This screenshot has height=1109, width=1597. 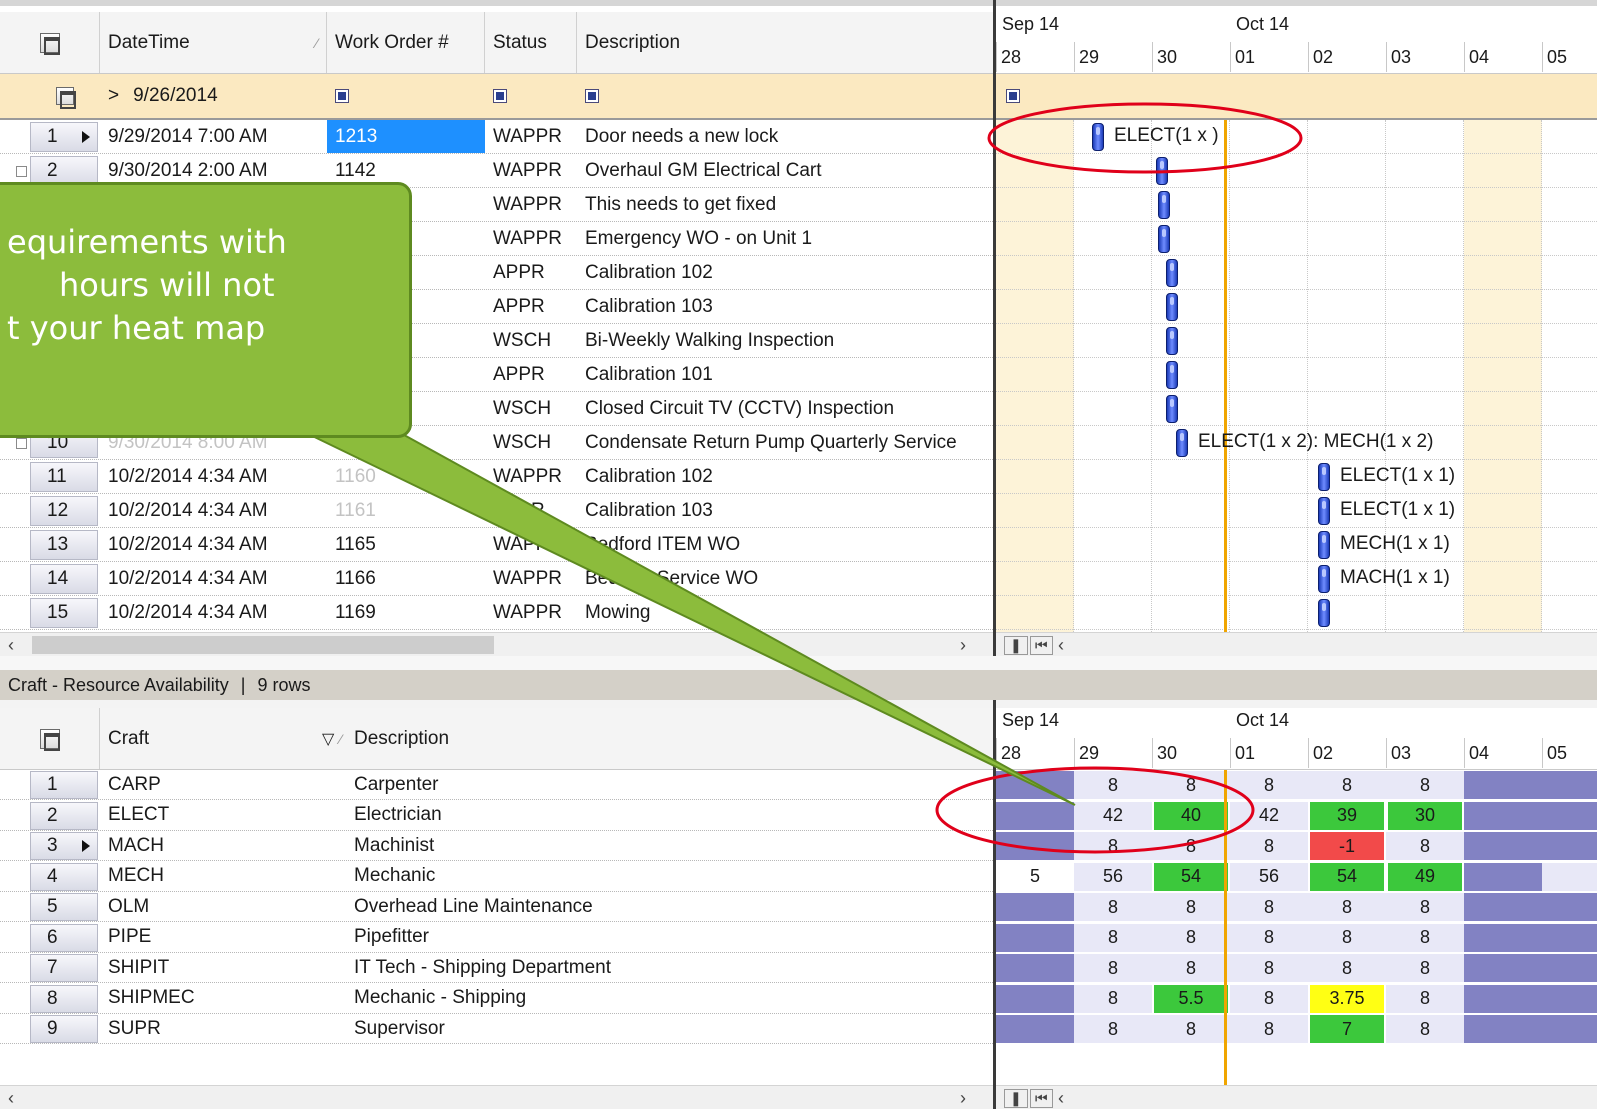 What do you see at coordinates (64, 968) in the screenshot?
I see `row-number: 7` at bounding box center [64, 968].